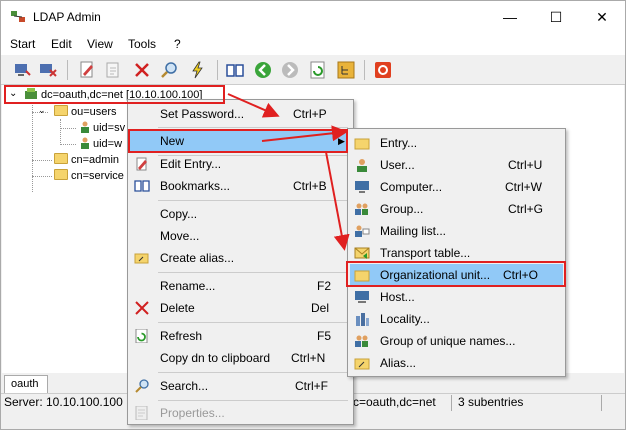 This screenshot has width=626, height=430. Describe the element at coordinates (290, 70) in the screenshot. I see `forward-icon` at that location.